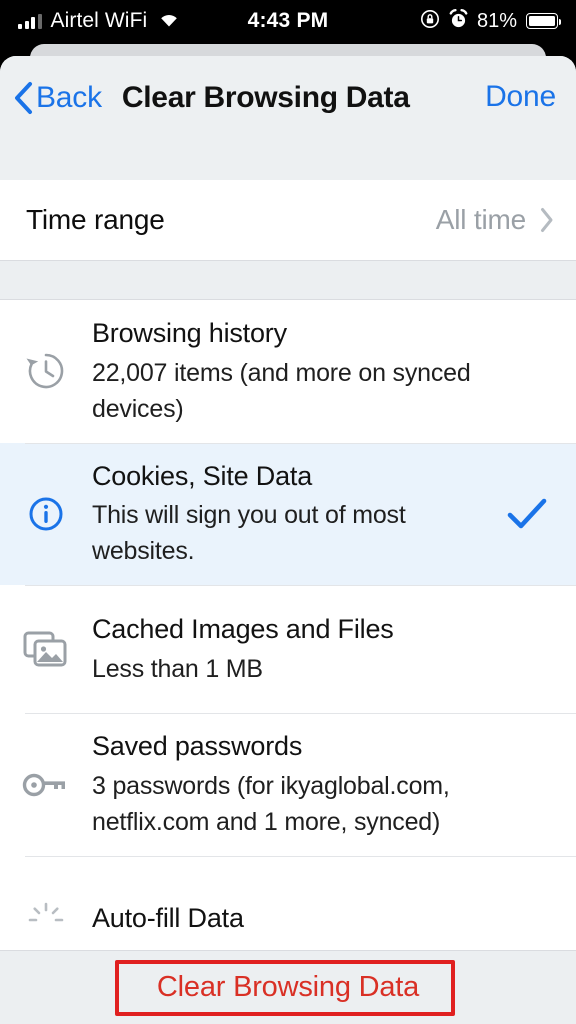 This screenshot has height=1024, width=576. I want to click on row-title: Cookies, Site Data, so click(202, 475).